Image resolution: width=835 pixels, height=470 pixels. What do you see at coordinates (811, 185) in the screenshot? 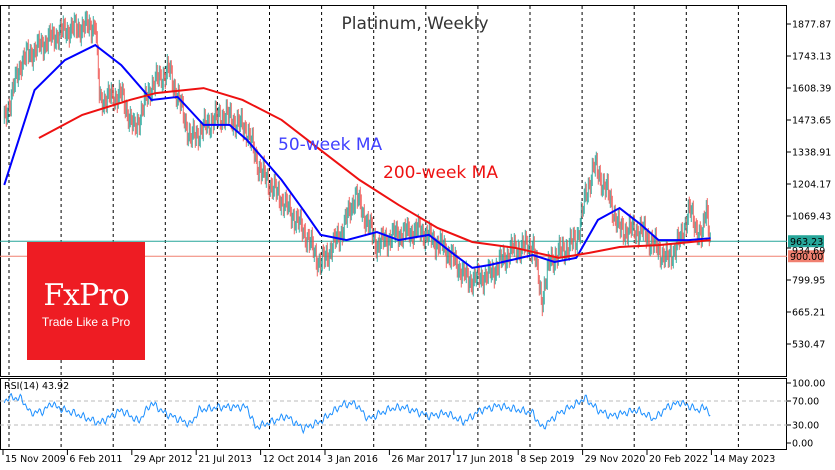
I see `y-tick-label: 1204.17` at bounding box center [811, 185].